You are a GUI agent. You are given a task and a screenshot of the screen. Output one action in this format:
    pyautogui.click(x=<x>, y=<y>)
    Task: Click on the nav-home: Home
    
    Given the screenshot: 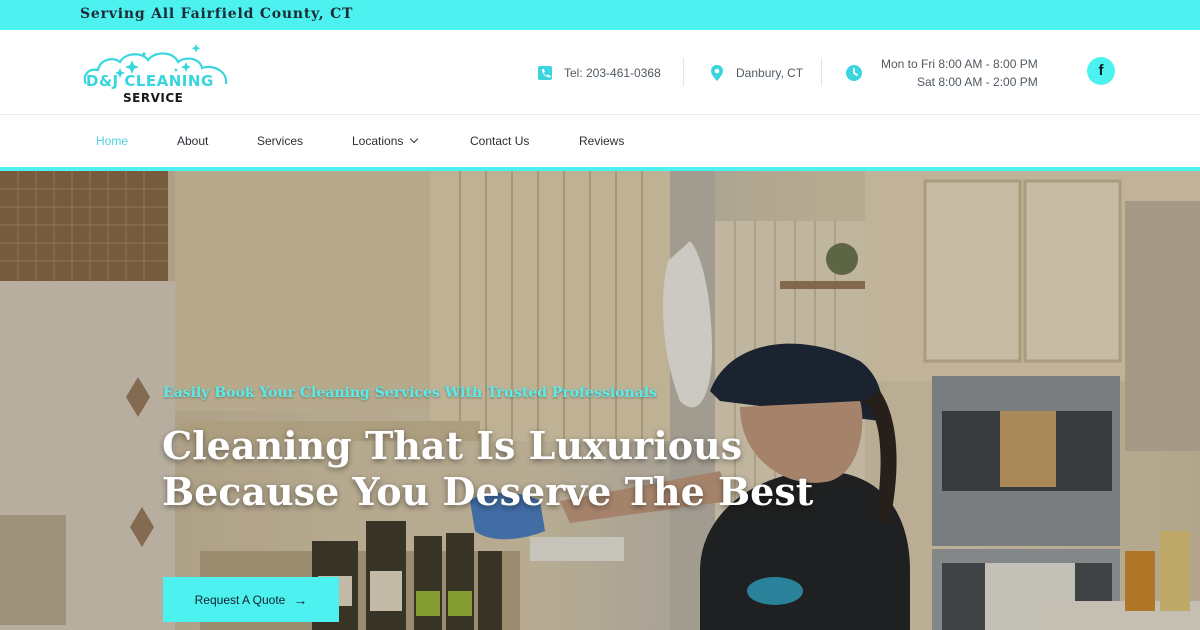 What is the action you would take?
    pyautogui.click(x=112, y=141)
    